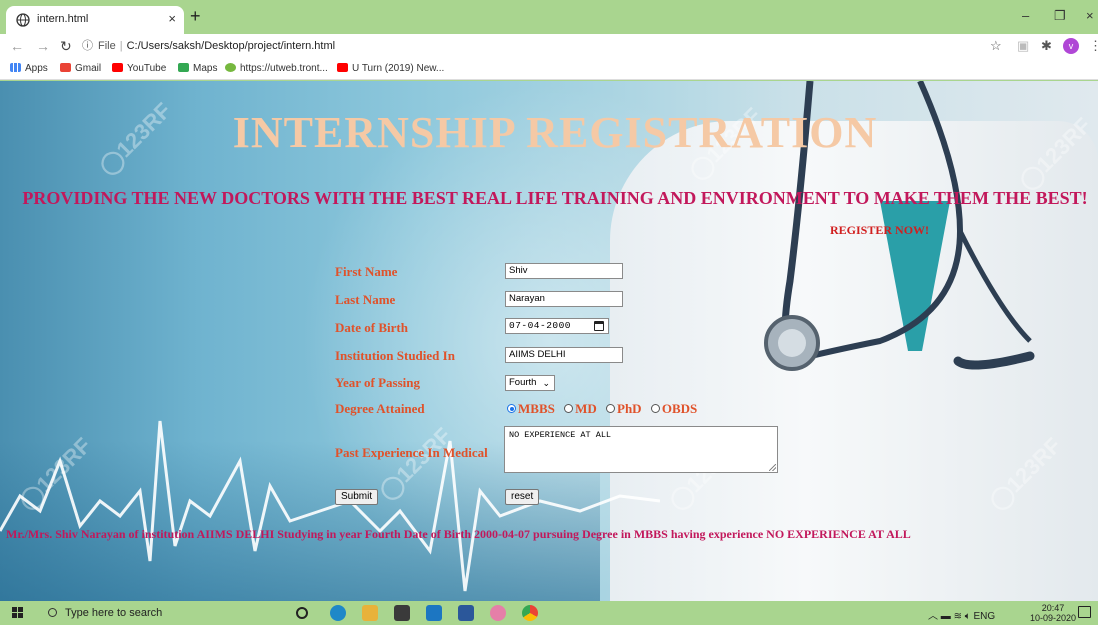 The width and height of the screenshot is (1098, 625). Describe the element at coordinates (380, 408) in the screenshot. I see `degree-label: Degree Attained` at that location.